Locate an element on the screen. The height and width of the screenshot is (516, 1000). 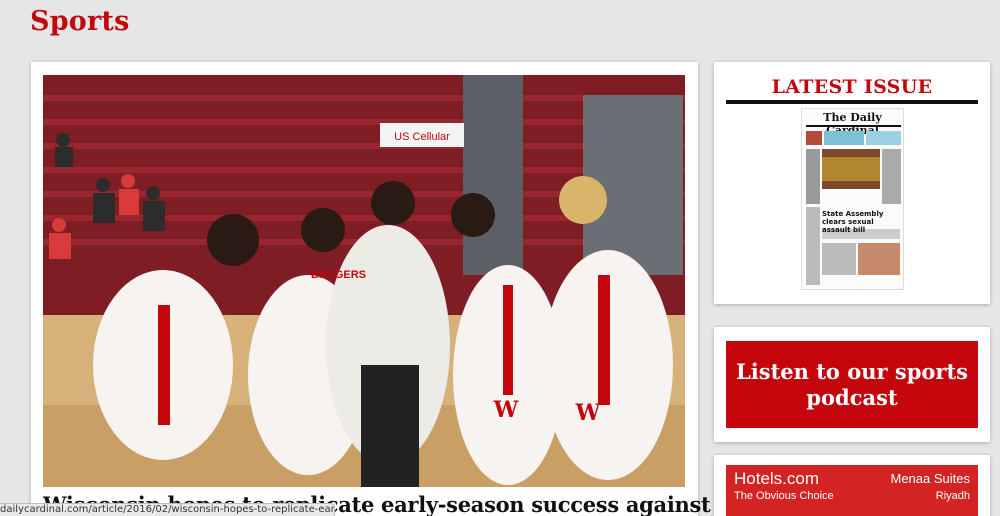
newspaper-layout-icon is located at coordinates (853, 205).